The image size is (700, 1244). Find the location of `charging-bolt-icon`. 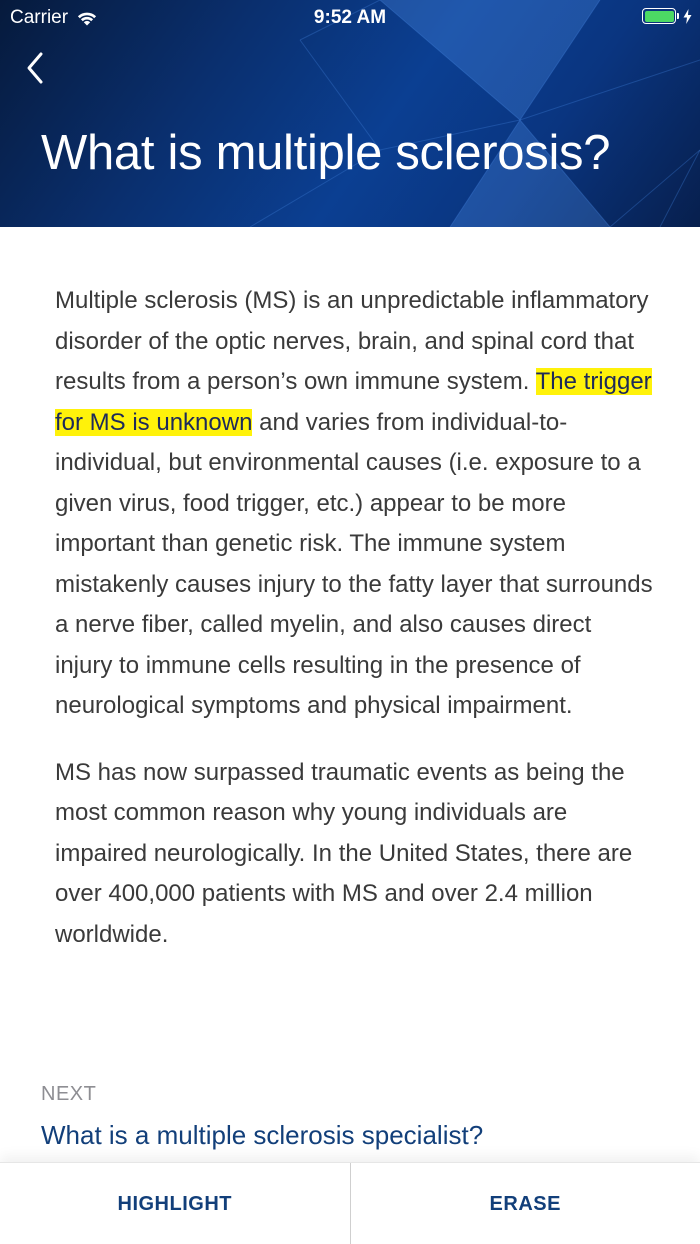

charging-bolt-icon is located at coordinates (687, 16).